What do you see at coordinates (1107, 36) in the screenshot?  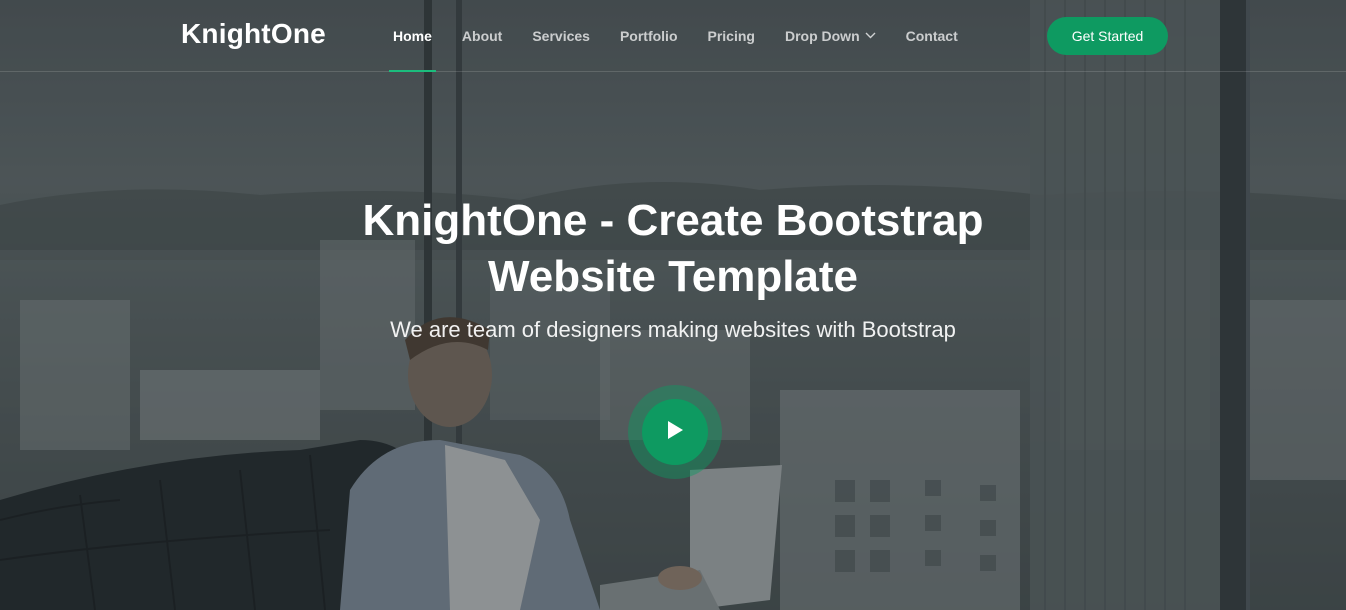 I see `get-started-button: Get Started` at bounding box center [1107, 36].